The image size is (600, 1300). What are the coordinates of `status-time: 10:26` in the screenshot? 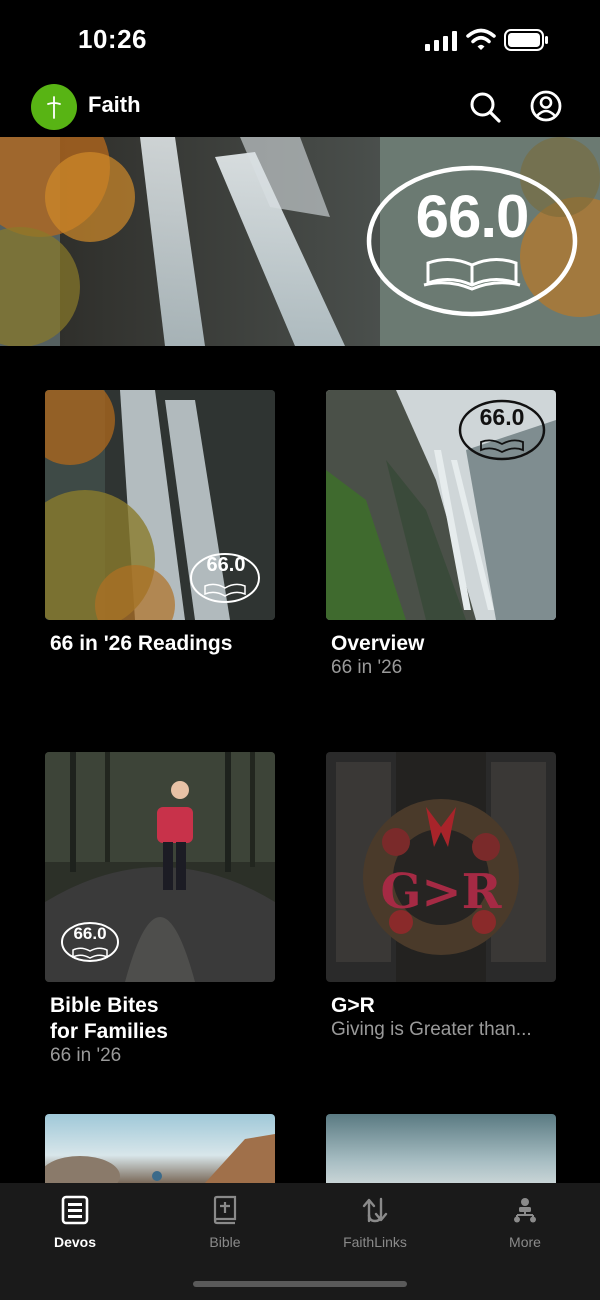 It's located at (112, 39).